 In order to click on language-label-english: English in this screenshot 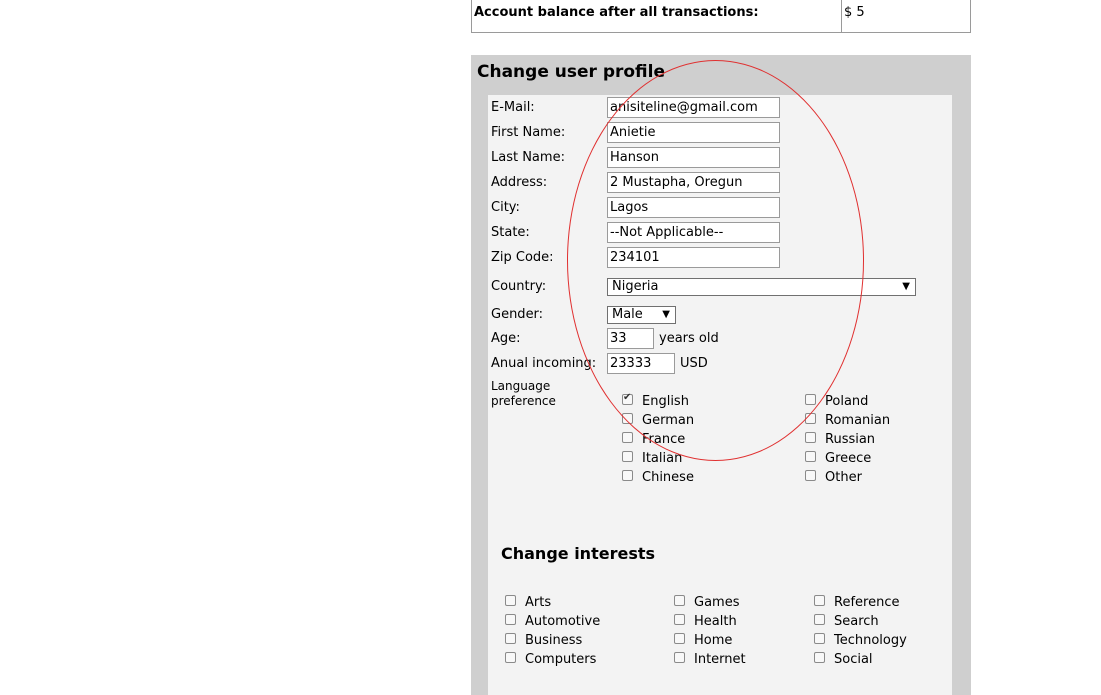, I will do `click(665, 401)`.